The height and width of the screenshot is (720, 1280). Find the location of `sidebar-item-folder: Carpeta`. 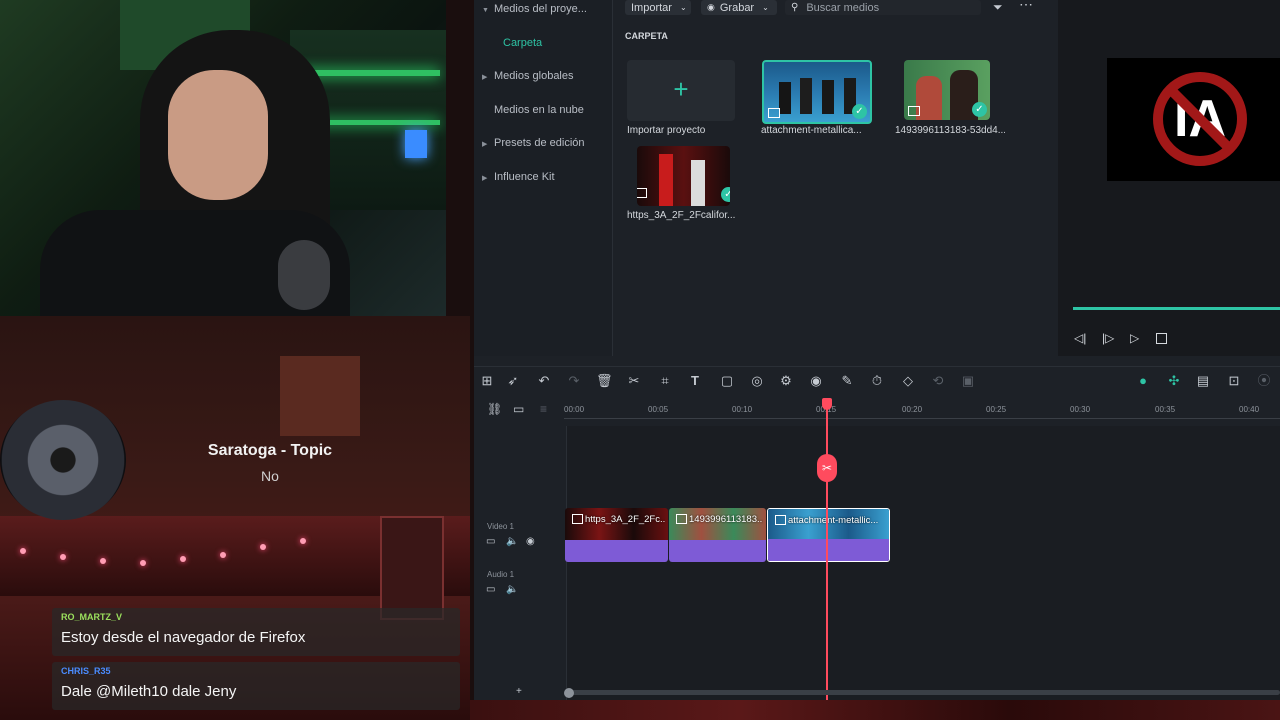

sidebar-item-folder: Carpeta is located at coordinates (548, 44).